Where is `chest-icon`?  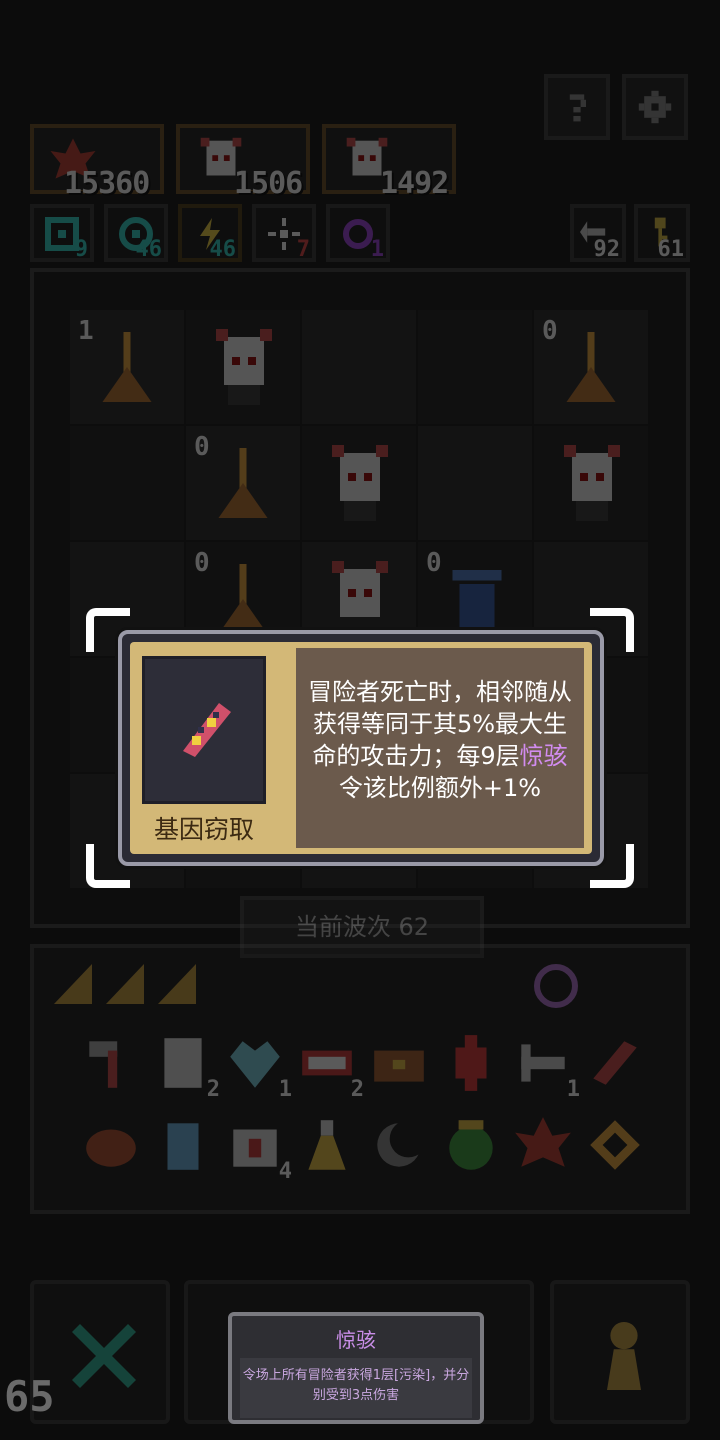 chest-icon is located at coordinates (399, 1066).